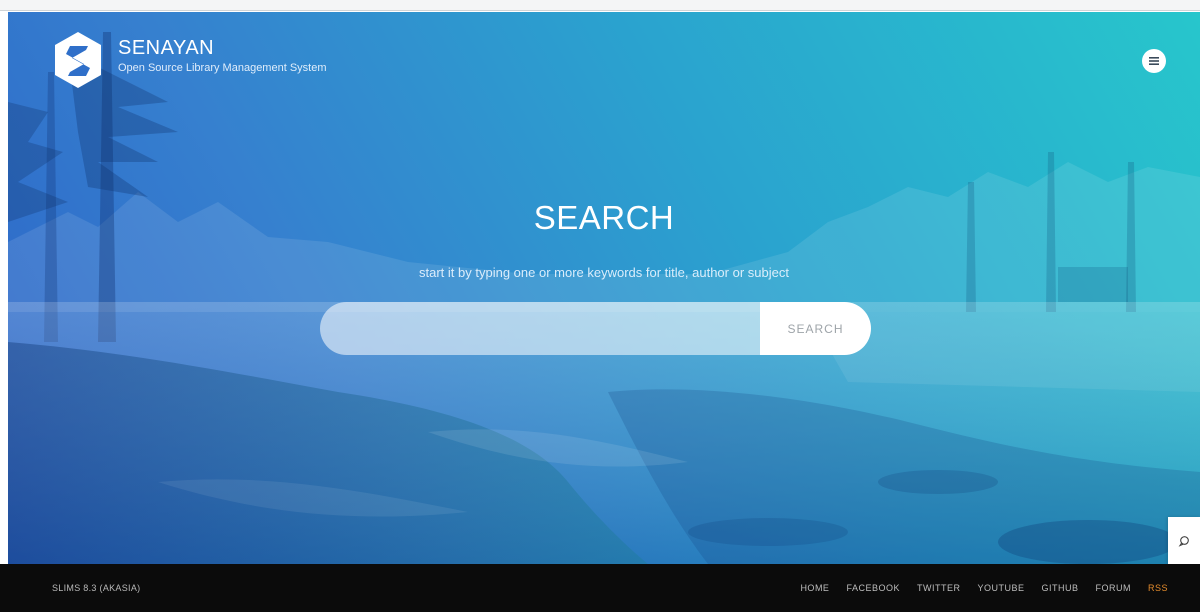 The height and width of the screenshot is (612, 1200). What do you see at coordinates (78, 60) in the screenshot?
I see `senayan-s-hexagon-icon` at bounding box center [78, 60].